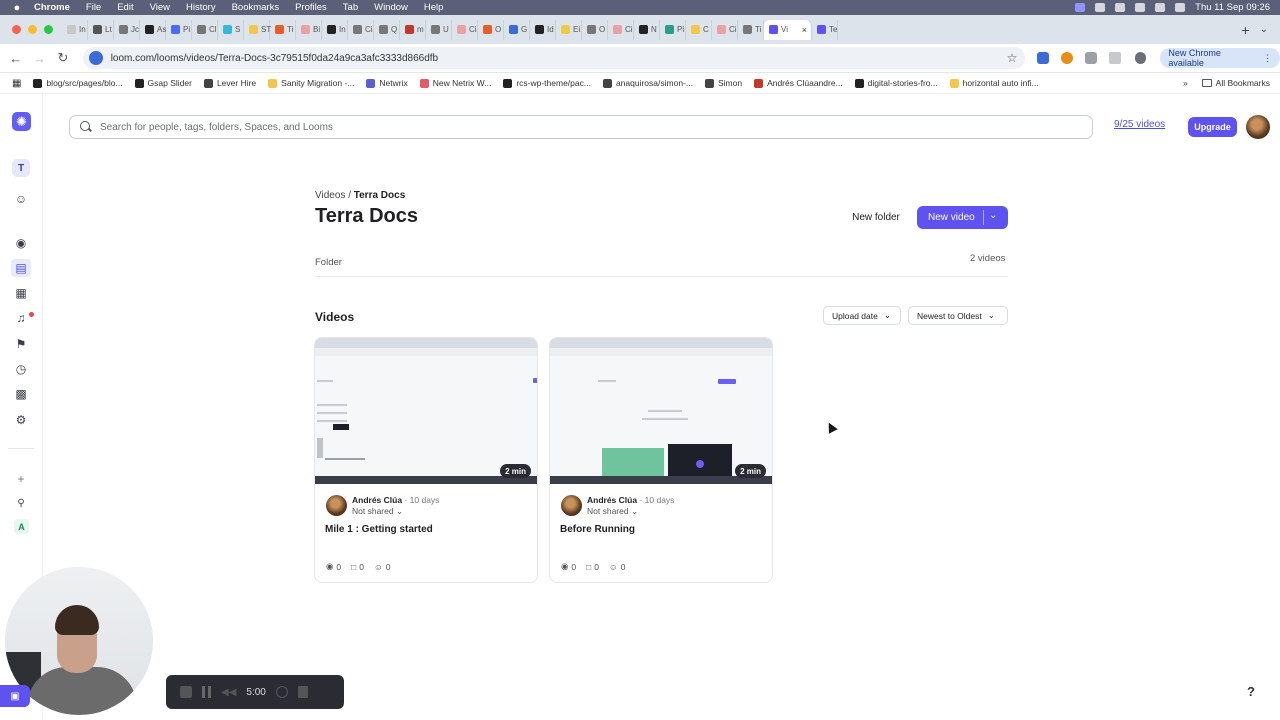  What do you see at coordinates (63, 58) in the screenshot?
I see `reload-icon: ↻` at bounding box center [63, 58].